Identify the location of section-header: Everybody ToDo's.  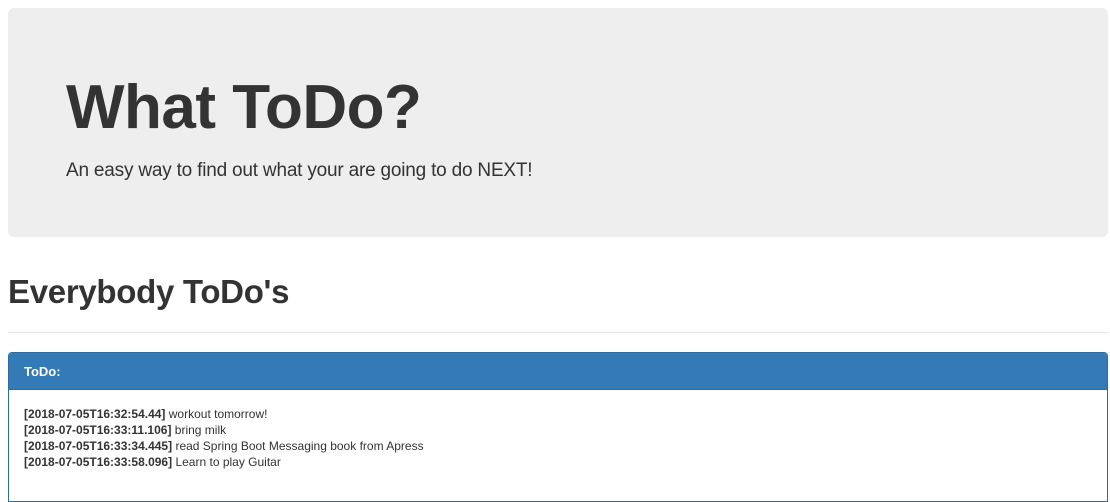
(558, 302).